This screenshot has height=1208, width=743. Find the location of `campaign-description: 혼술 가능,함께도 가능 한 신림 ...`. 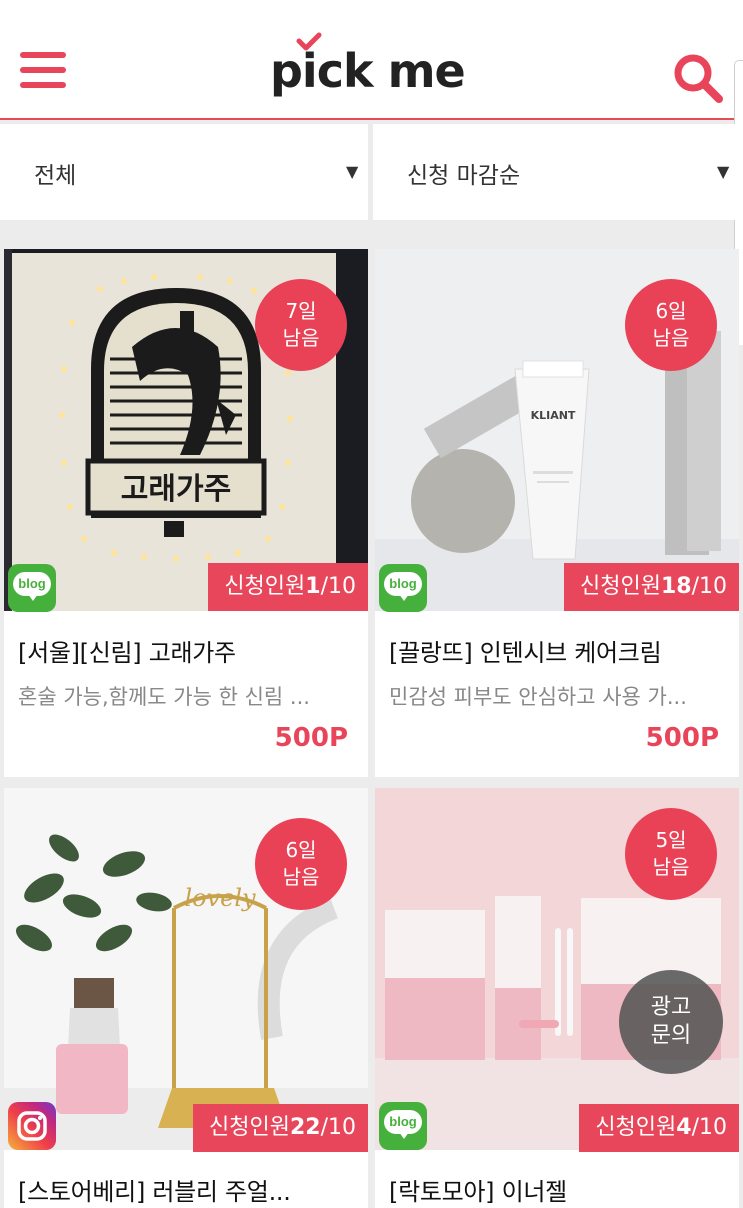

campaign-description: 혼술 가능,함께도 가능 한 신림 ... is located at coordinates (164, 697).